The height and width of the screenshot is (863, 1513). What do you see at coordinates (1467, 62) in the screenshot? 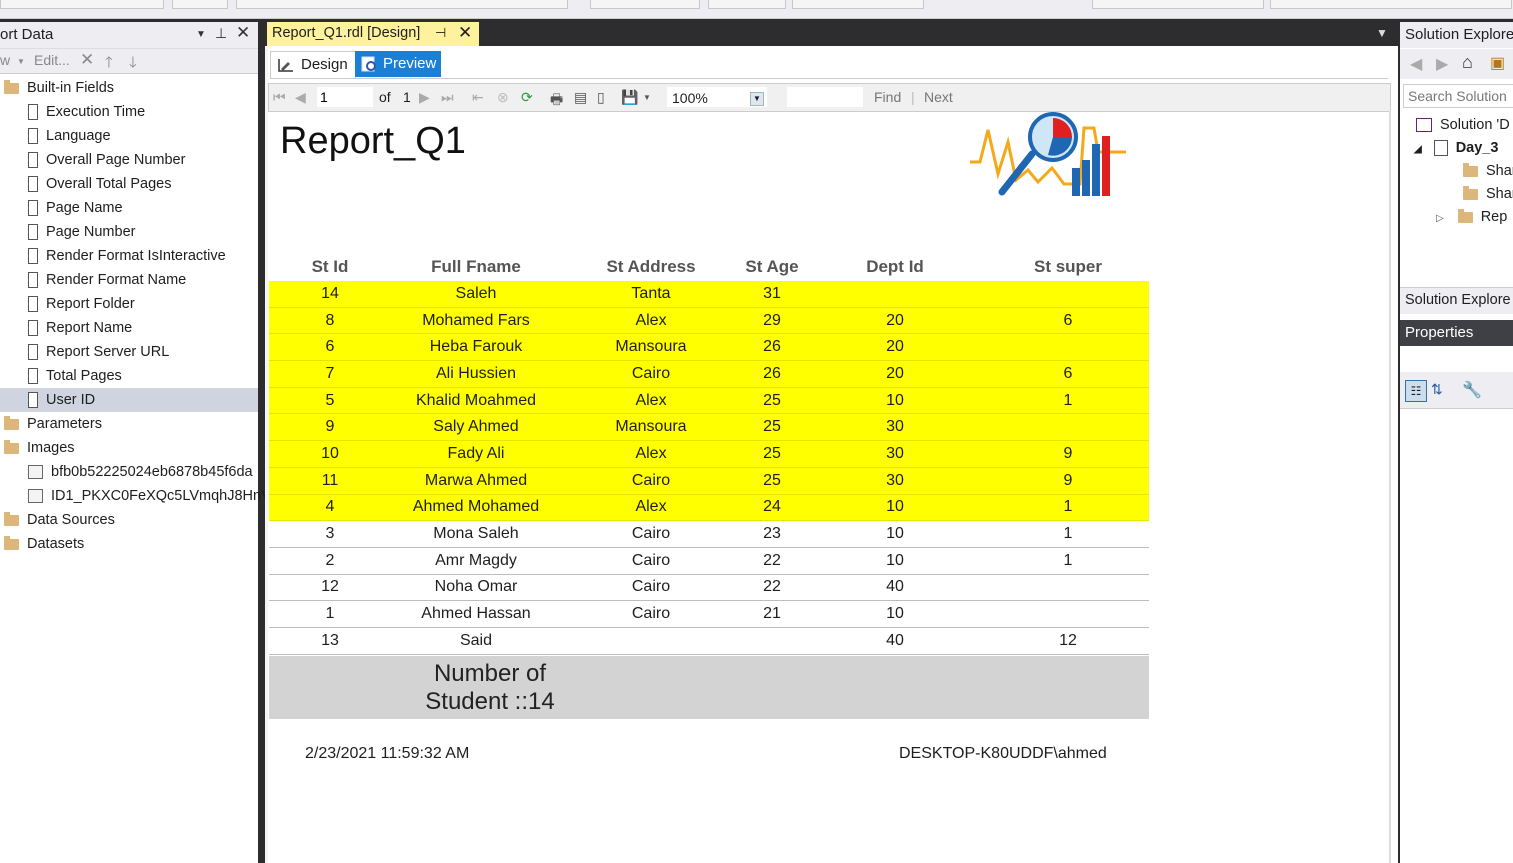
I see `home-icon: ⌂` at bounding box center [1467, 62].